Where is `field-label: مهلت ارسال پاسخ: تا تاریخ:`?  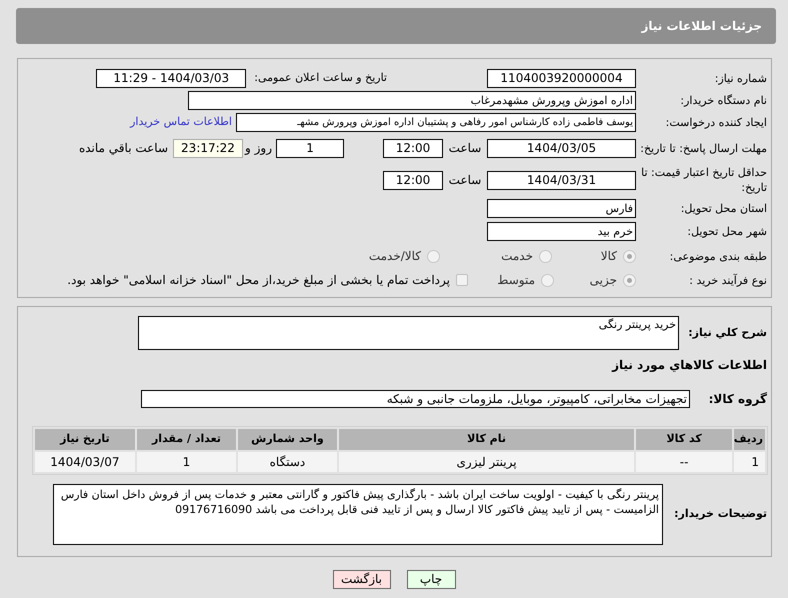 field-label: مهلت ارسال پاسخ: تا تاریخ: is located at coordinates (703, 148).